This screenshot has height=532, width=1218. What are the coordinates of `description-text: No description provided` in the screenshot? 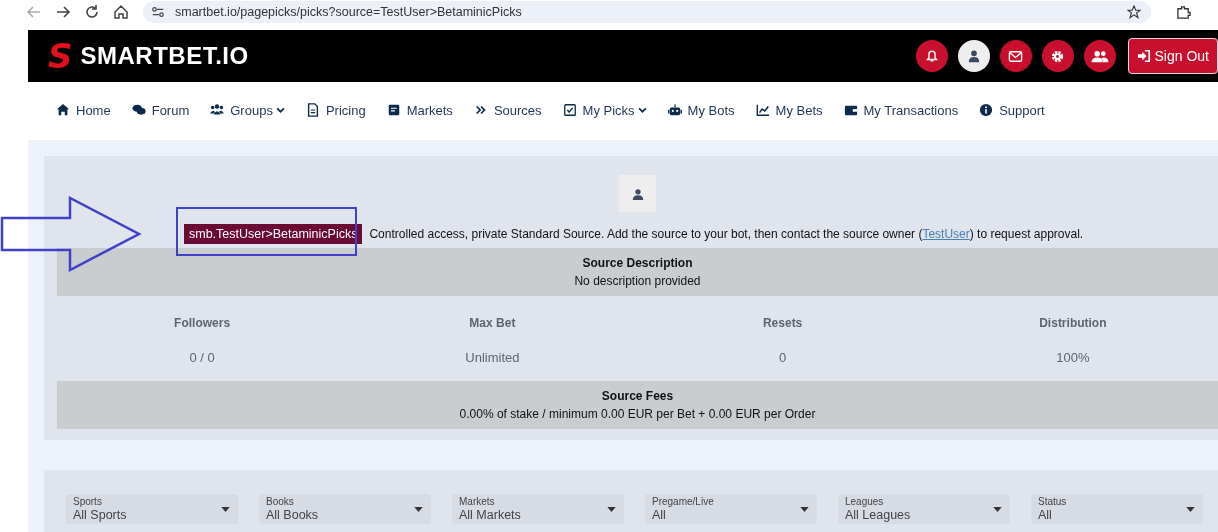 It's located at (637, 281).